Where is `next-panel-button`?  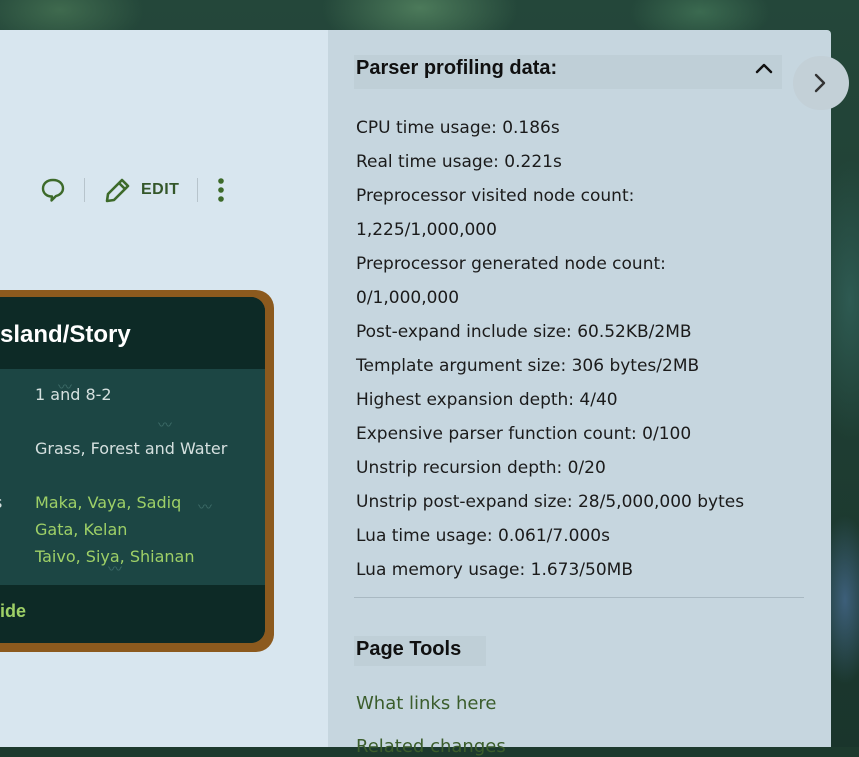
next-panel-button is located at coordinates (821, 83).